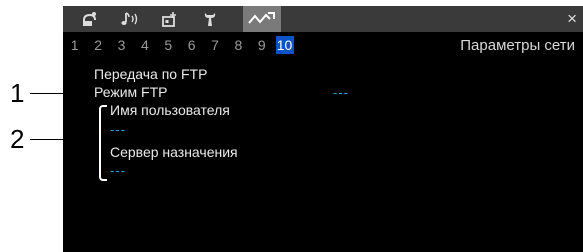 This screenshot has height=252, width=583. What do you see at coordinates (170, 110) in the screenshot?
I see `username-label: Имя пользователя` at bounding box center [170, 110].